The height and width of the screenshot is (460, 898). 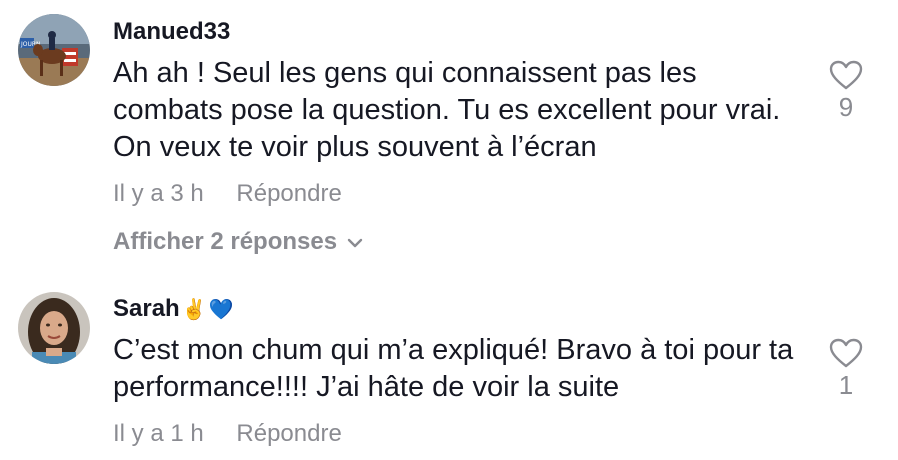 I want to click on chevron-down-icon, so click(x=355, y=242).